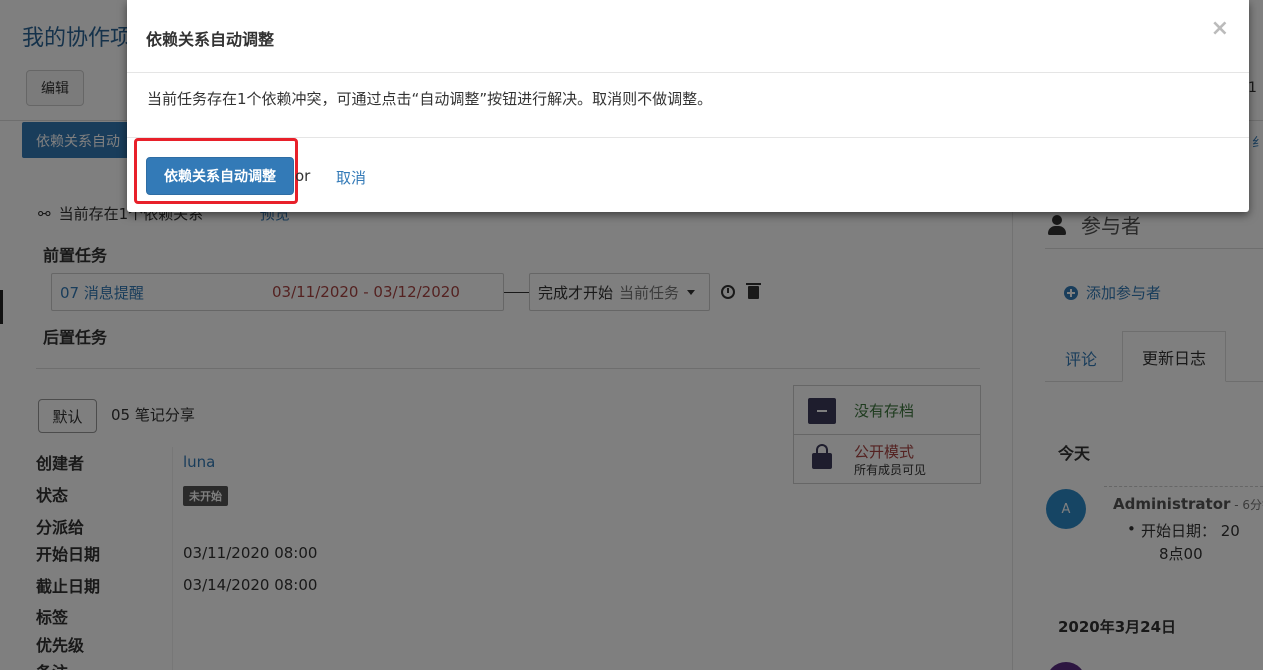 This screenshot has width=1263, height=670. I want to click on auto-adjust-button: 依赖关系自动调整, so click(220, 176).